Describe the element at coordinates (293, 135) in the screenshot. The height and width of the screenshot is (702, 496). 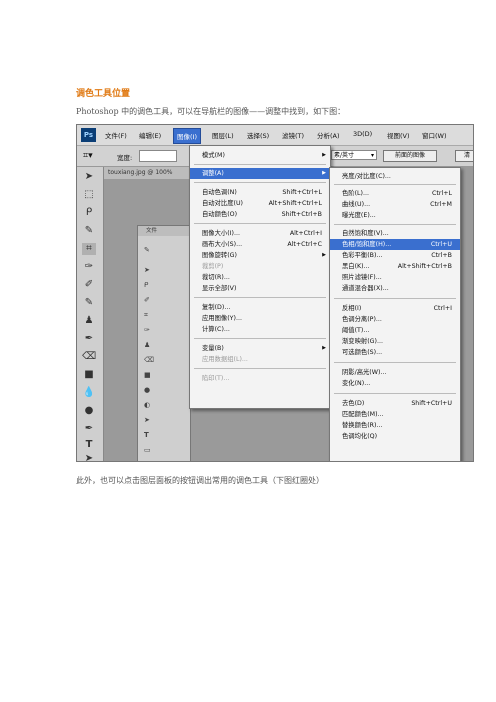
I see `menu-filter: 滤镜(T)` at that location.